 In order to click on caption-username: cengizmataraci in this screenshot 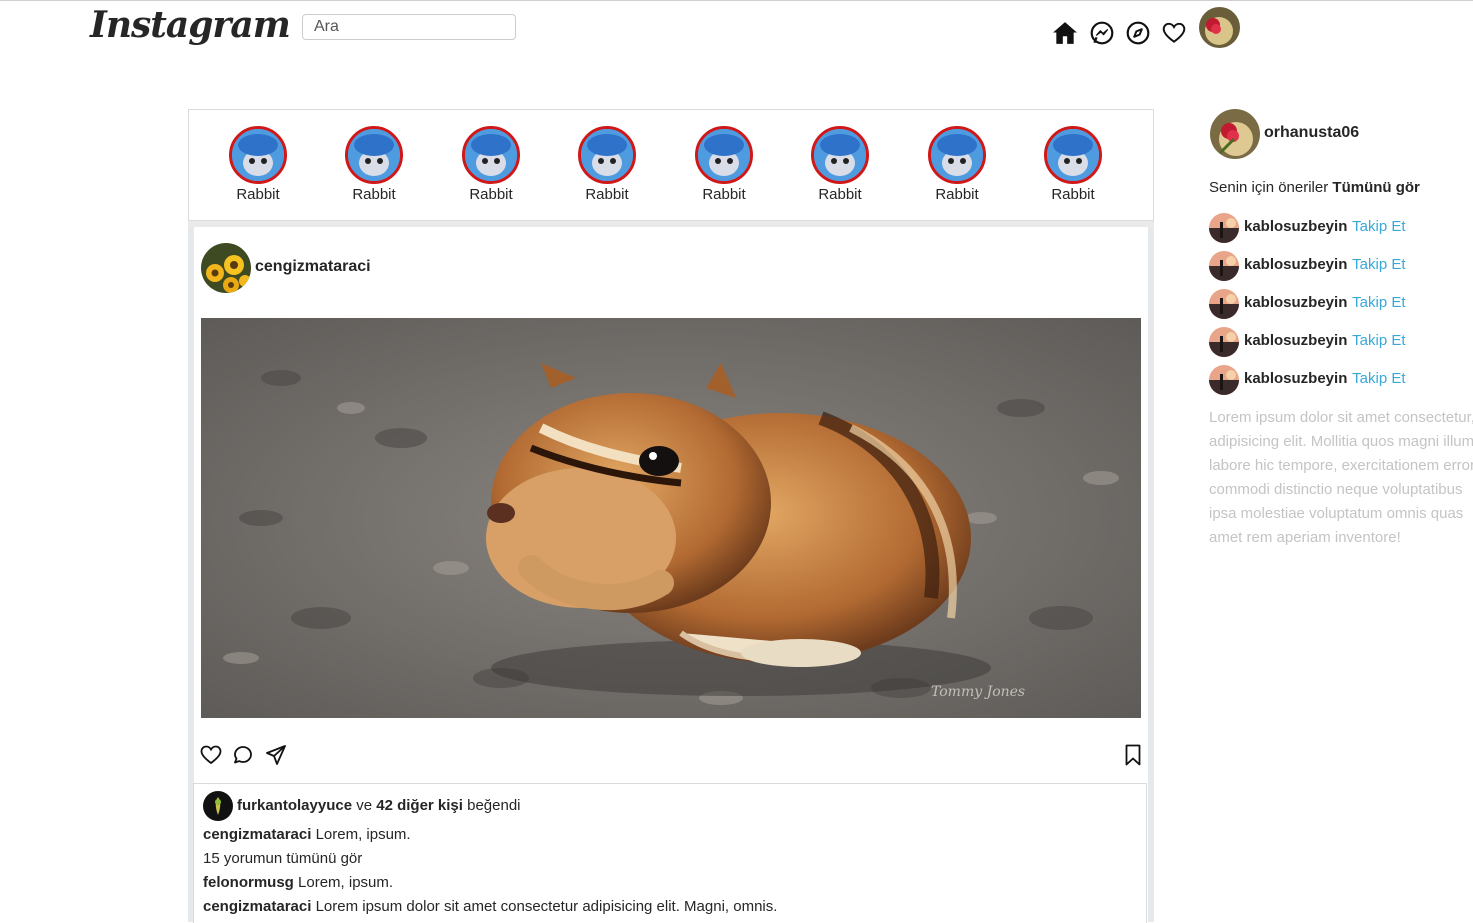, I will do `click(257, 834)`.